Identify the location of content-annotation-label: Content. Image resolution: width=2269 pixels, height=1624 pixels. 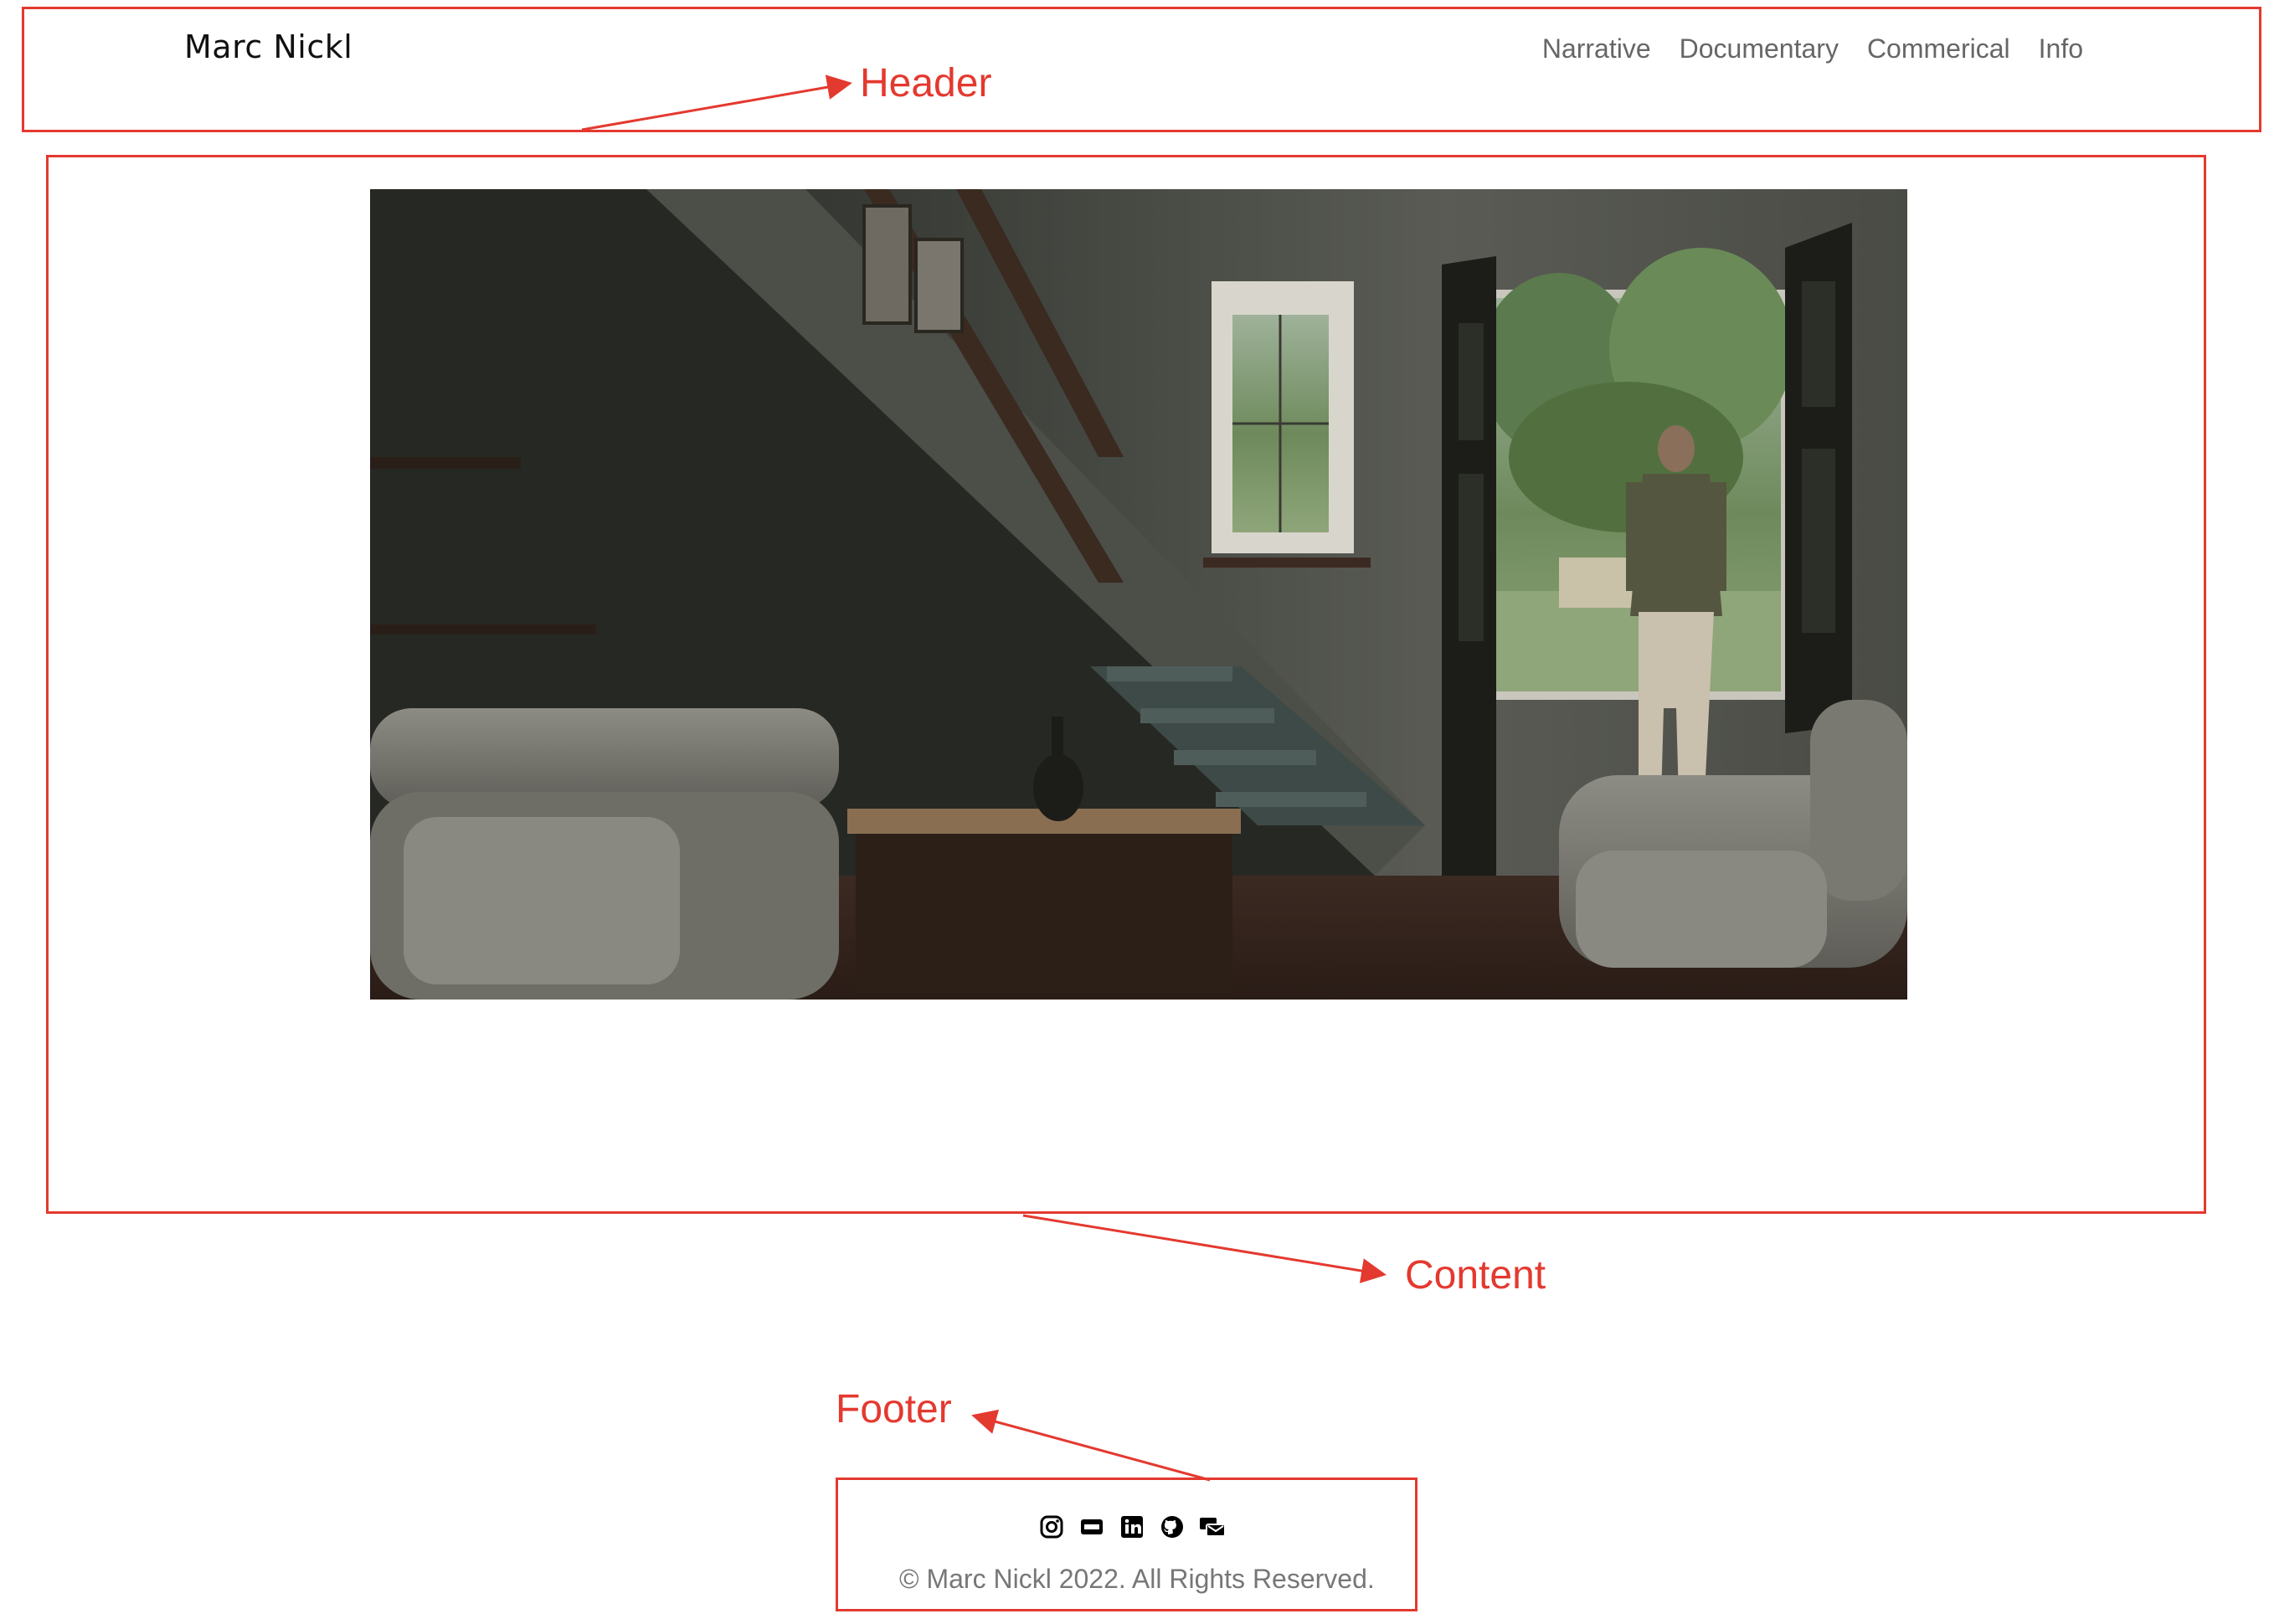
(1475, 1275).